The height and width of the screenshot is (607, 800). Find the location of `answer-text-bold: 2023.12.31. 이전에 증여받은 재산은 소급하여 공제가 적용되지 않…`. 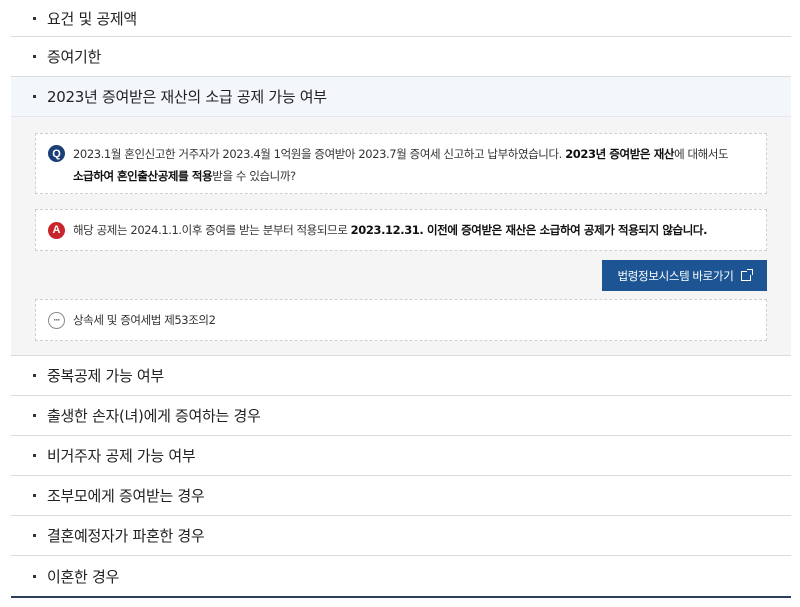

answer-text-bold: 2023.12.31. 이전에 증여받은 재산은 소급하여 공제가 적용되지 않… is located at coordinates (529, 230).